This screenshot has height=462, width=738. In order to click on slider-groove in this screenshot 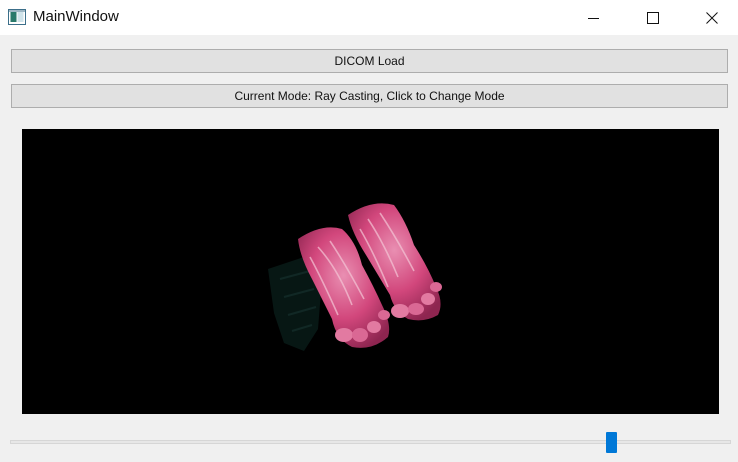, I will do `click(370, 442)`.